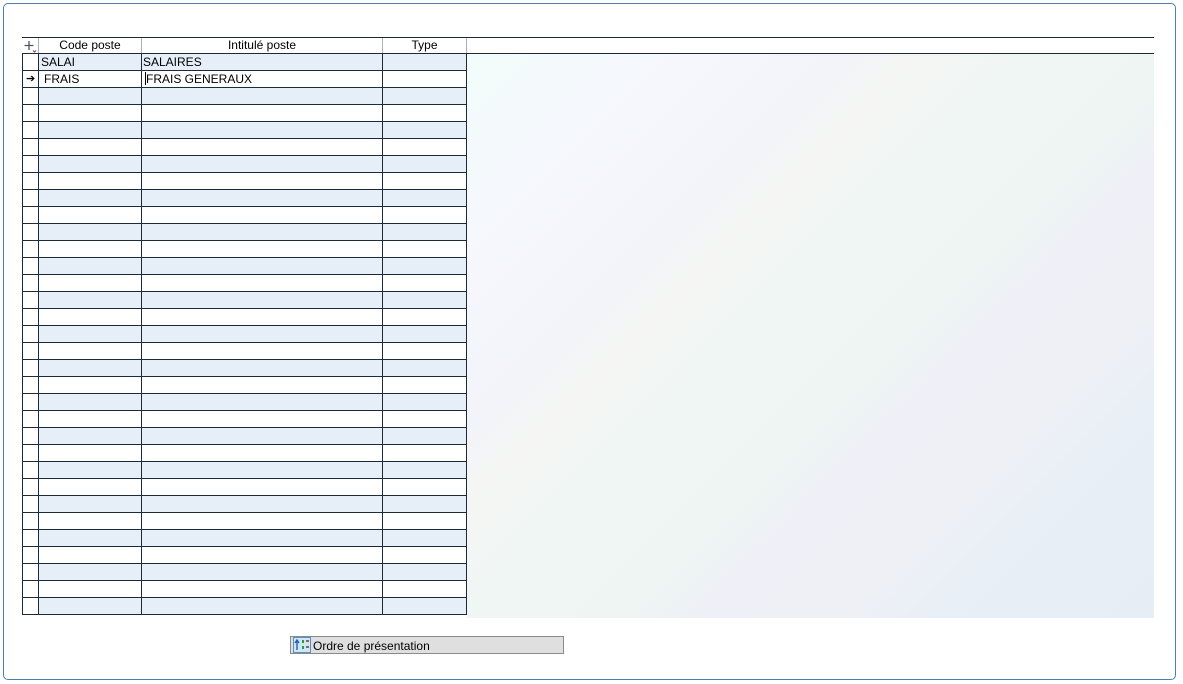 This screenshot has width=1183, height=684. Describe the element at coordinates (262, 62) in the screenshot. I see `cell-intitule: SALAIRES` at that location.